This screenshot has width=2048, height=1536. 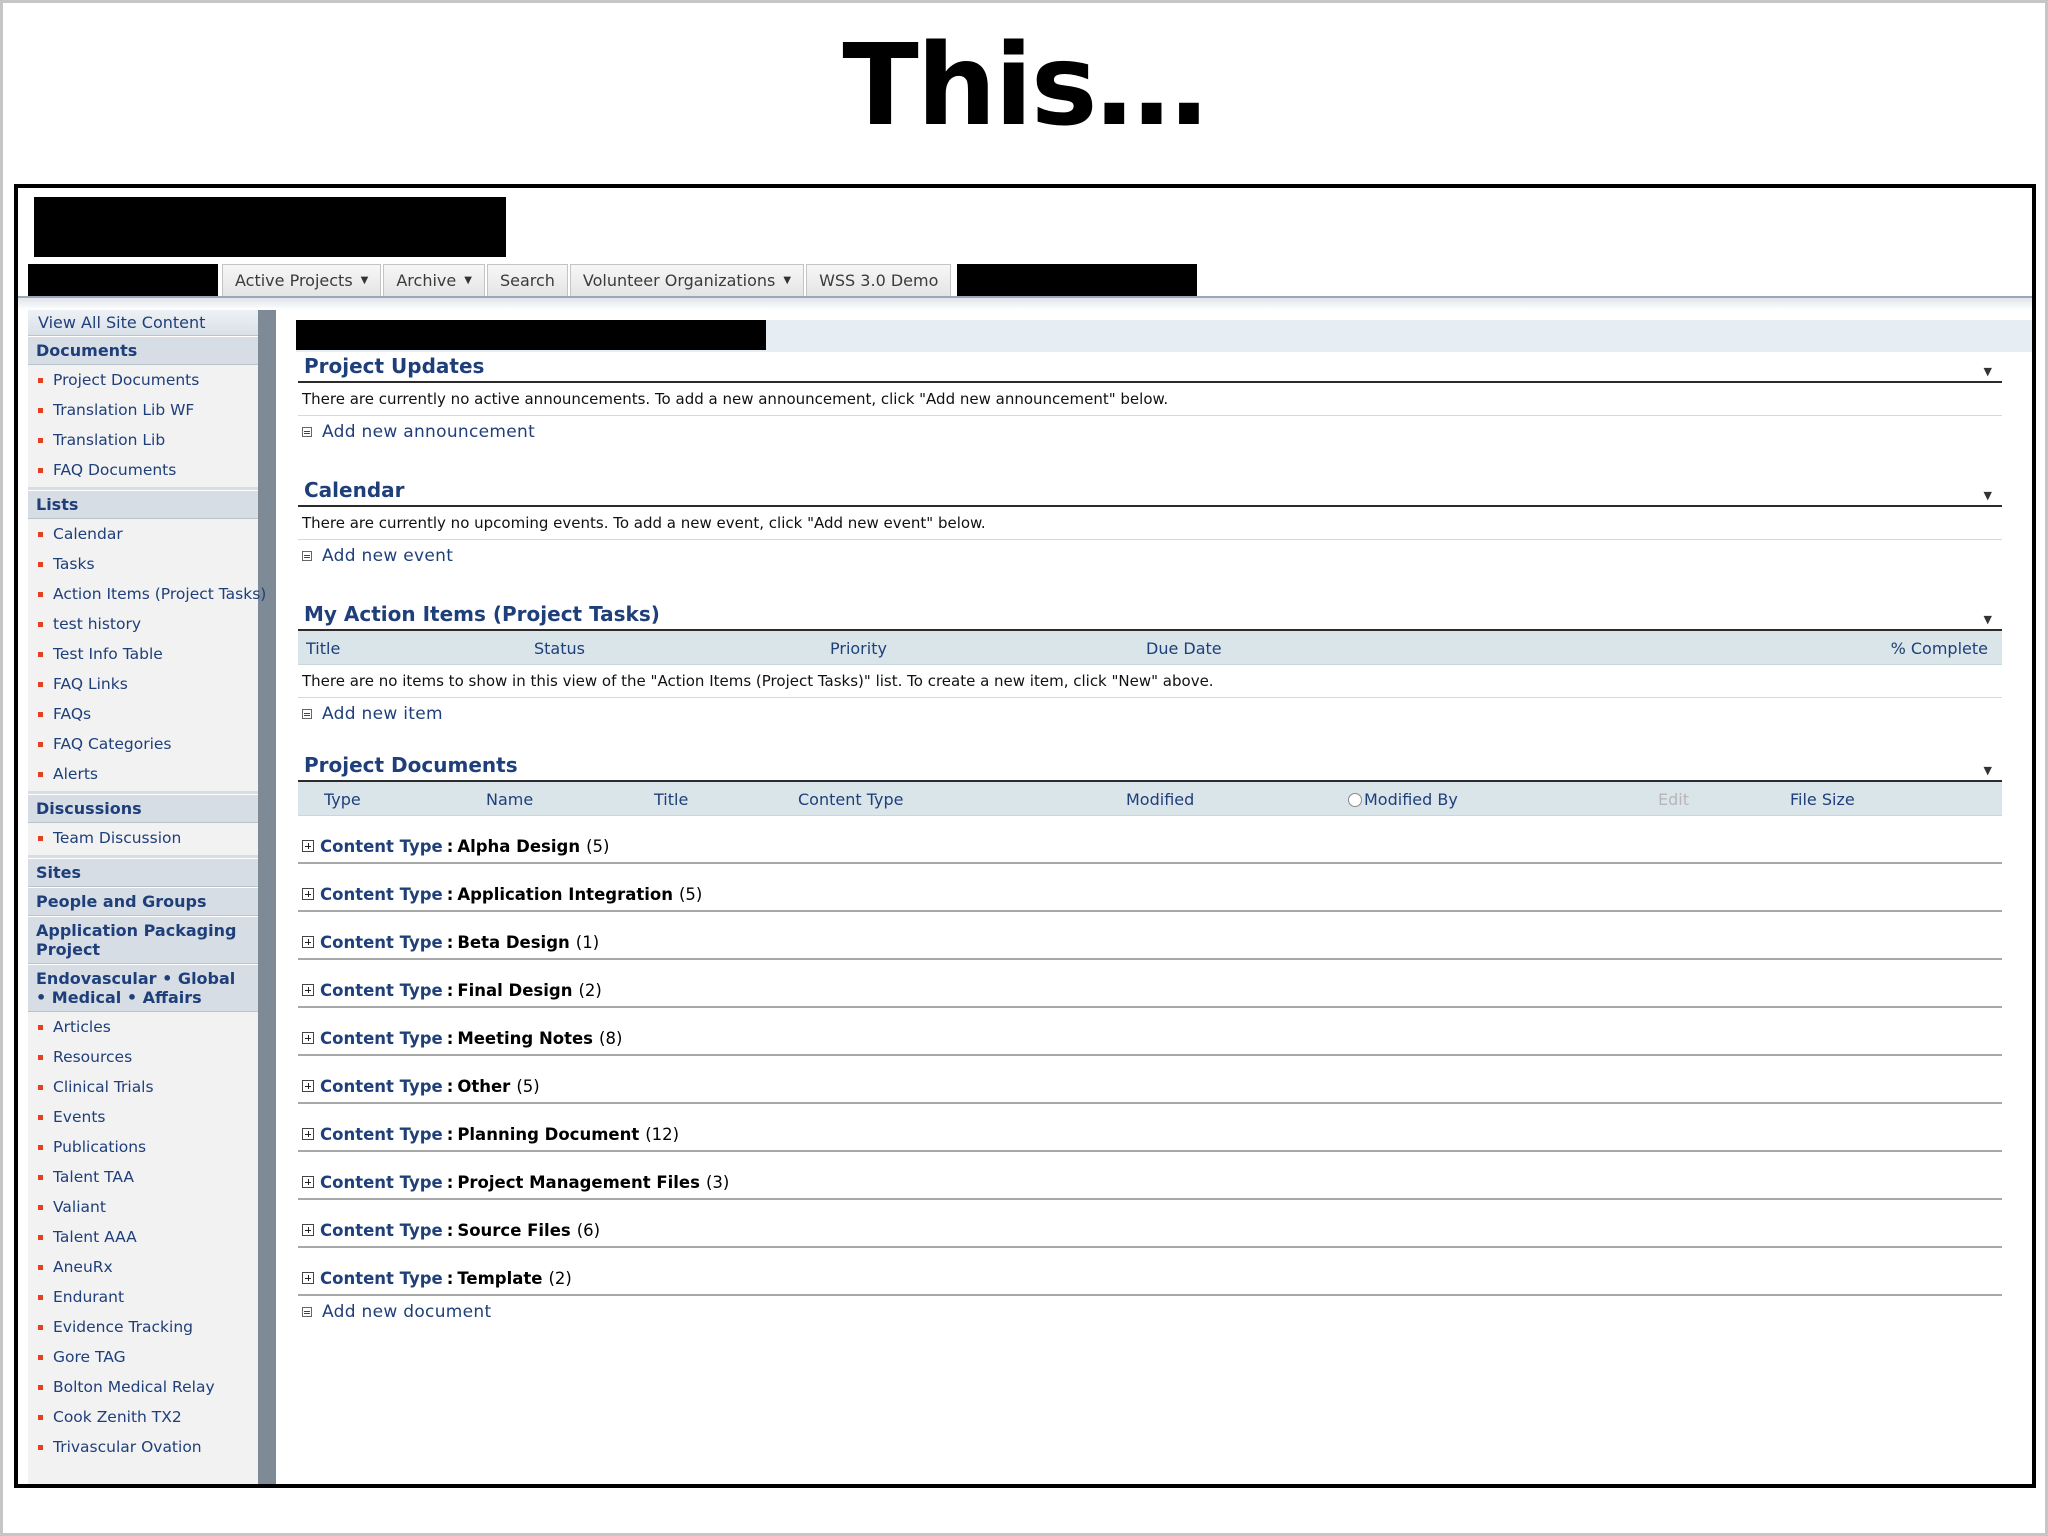 What do you see at coordinates (1150, 714) in the screenshot?
I see `add-new-item-link: Add new item` at bounding box center [1150, 714].